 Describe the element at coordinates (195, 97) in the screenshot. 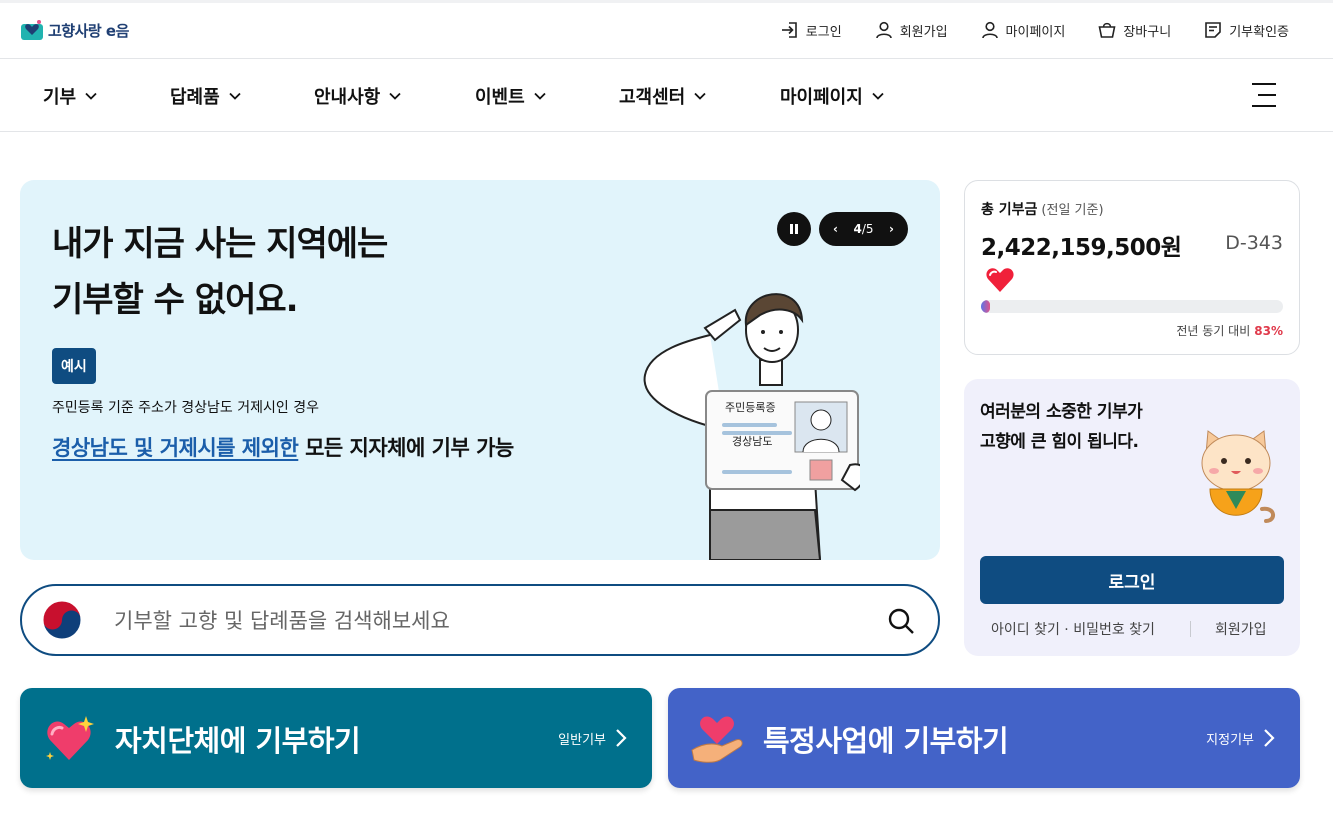

I see `nav-label: 답례품` at that location.